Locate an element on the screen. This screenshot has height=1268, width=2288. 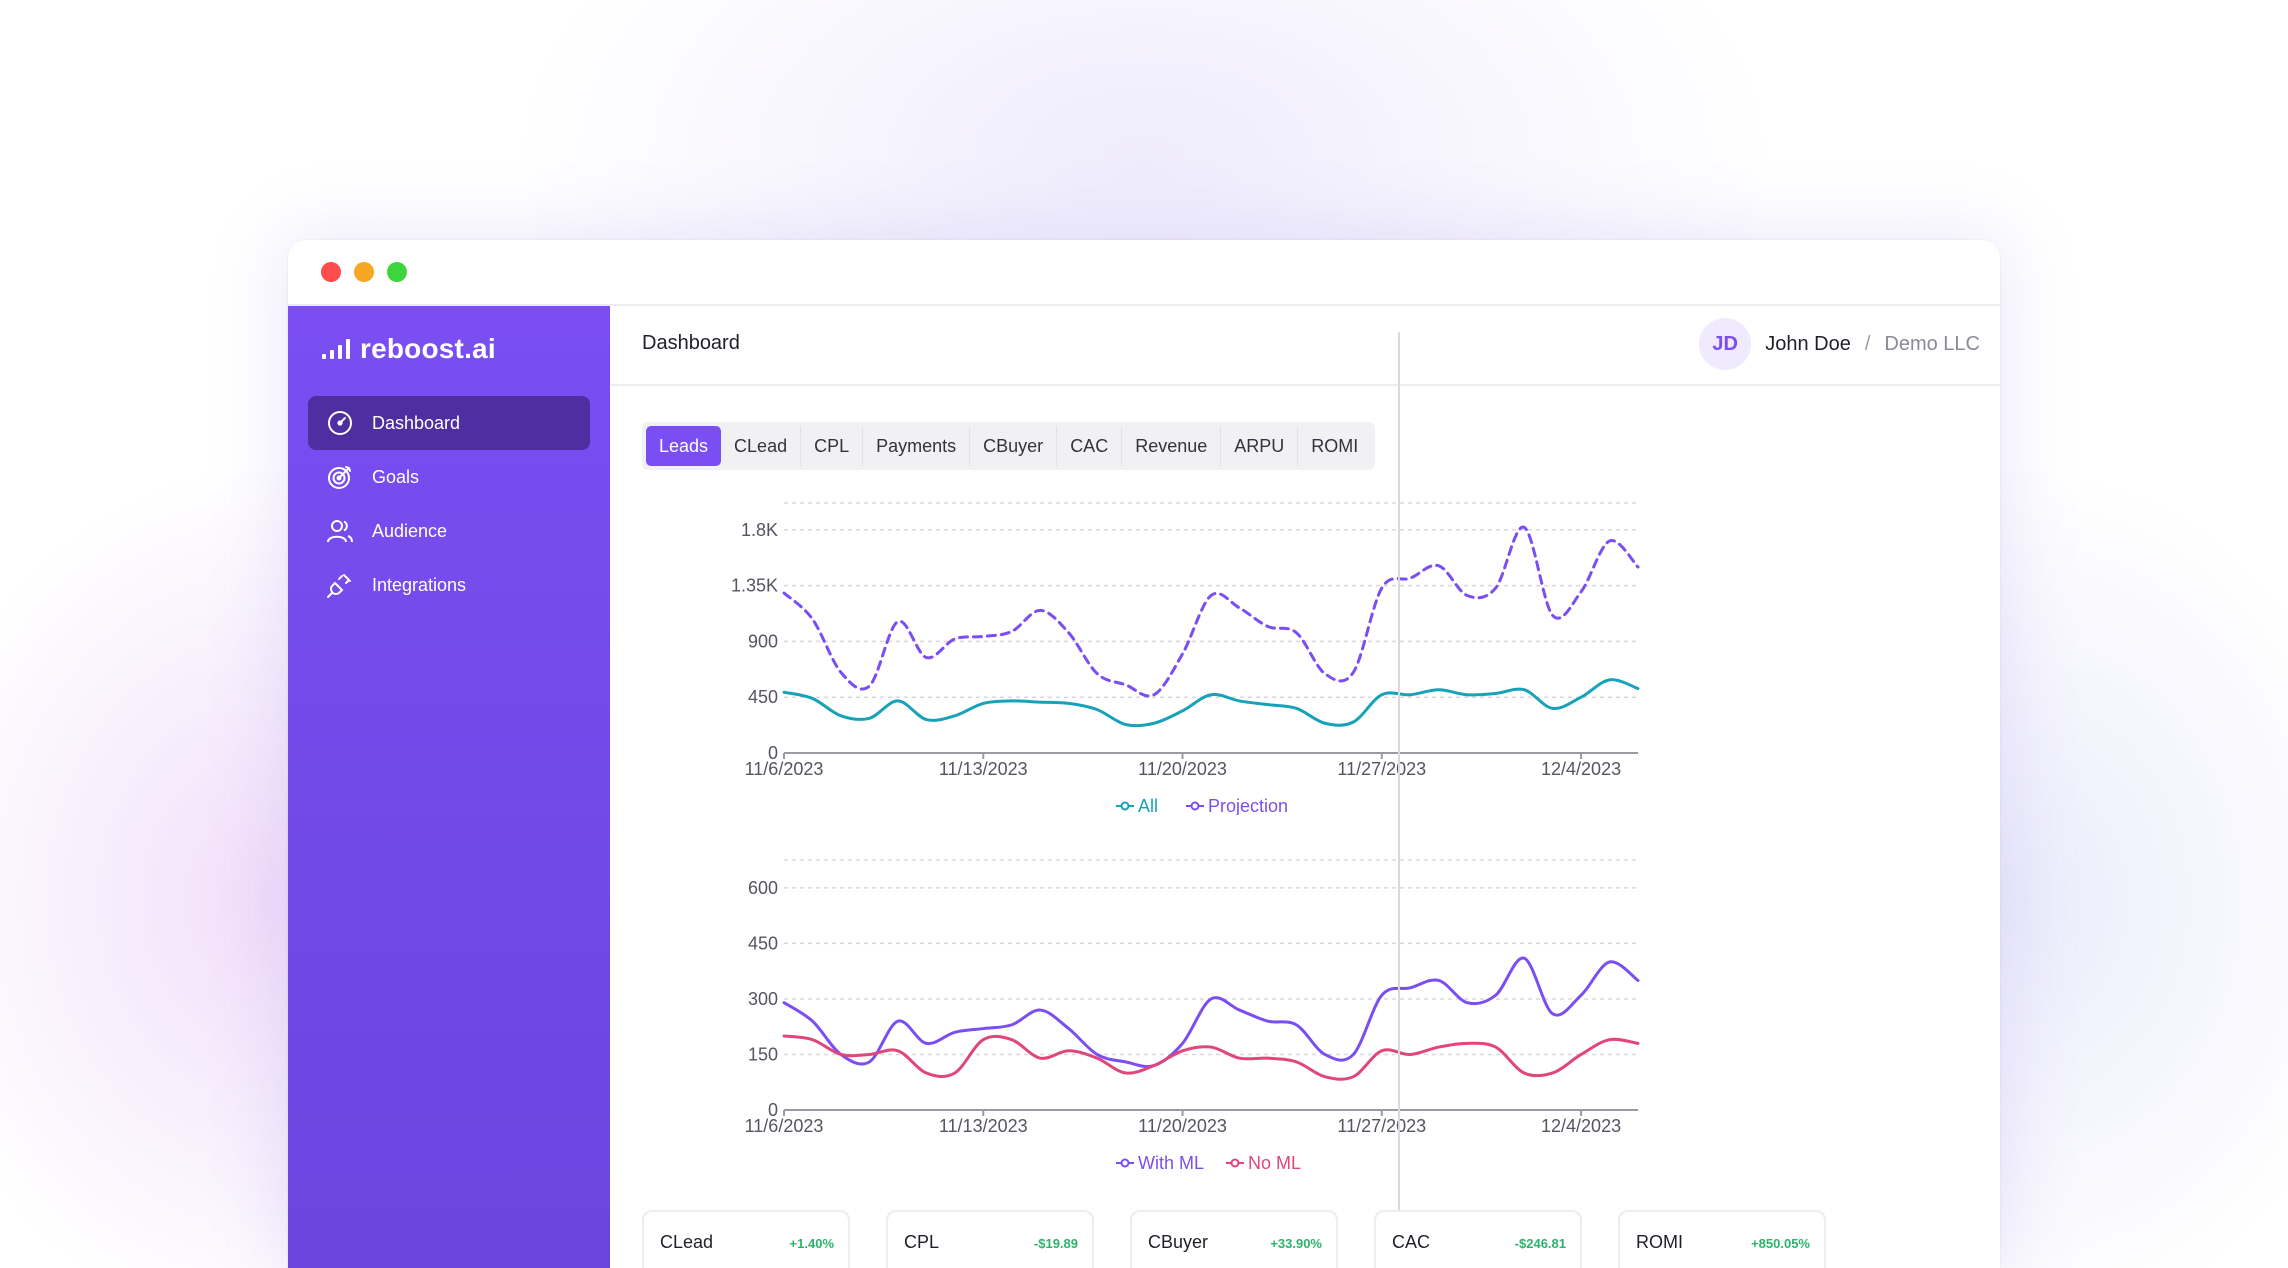
sidebar-item-label: Dashboard is located at coordinates (416, 422).